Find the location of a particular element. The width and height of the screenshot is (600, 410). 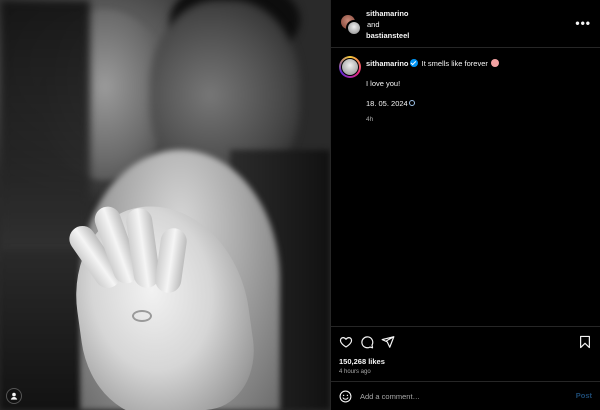

bookmark-icon is located at coordinates (585, 342).